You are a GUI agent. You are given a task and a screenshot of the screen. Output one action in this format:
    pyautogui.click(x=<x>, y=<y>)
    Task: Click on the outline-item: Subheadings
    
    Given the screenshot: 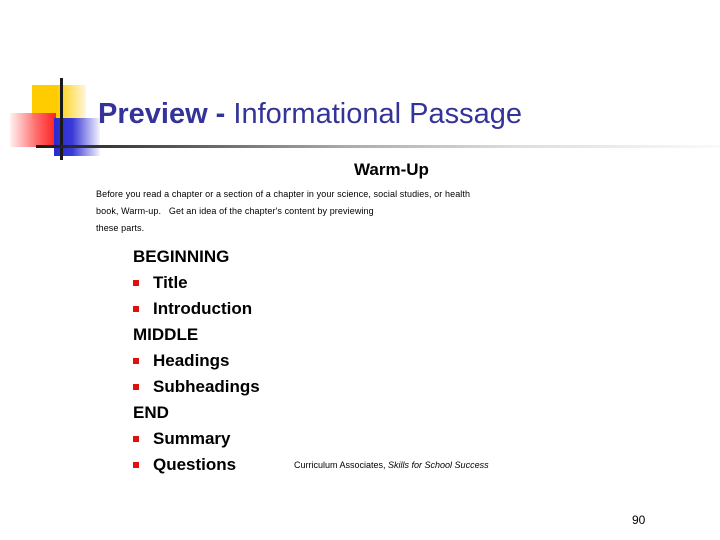 What is the action you would take?
    pyautogui.click(x=196, y=388)
    